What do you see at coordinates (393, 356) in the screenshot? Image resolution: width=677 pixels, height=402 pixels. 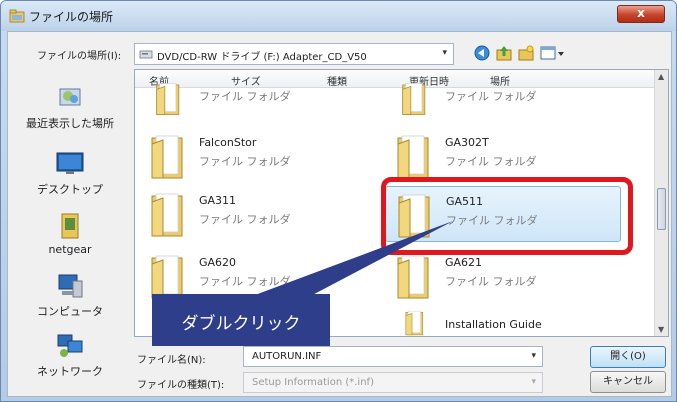 I see `file-name-input: AUTORUN.INF ▾` at bounding box center [393, 356].